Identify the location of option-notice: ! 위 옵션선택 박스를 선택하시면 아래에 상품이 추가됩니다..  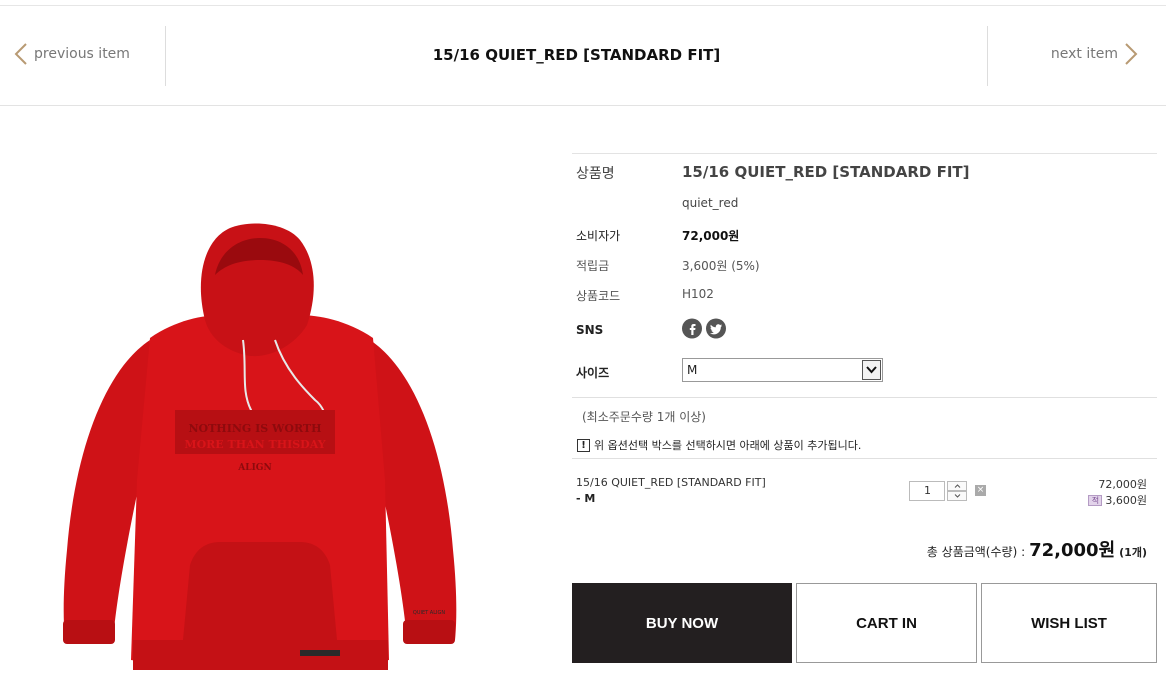
(719, 445).